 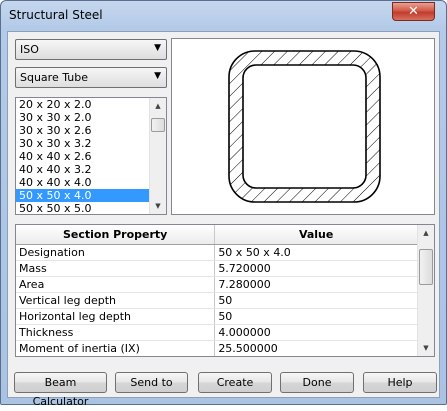 What do you see at coordinates (316, 235) in the screenshot?
I see `column-header-value: Value` at bounding box center [316, 235].